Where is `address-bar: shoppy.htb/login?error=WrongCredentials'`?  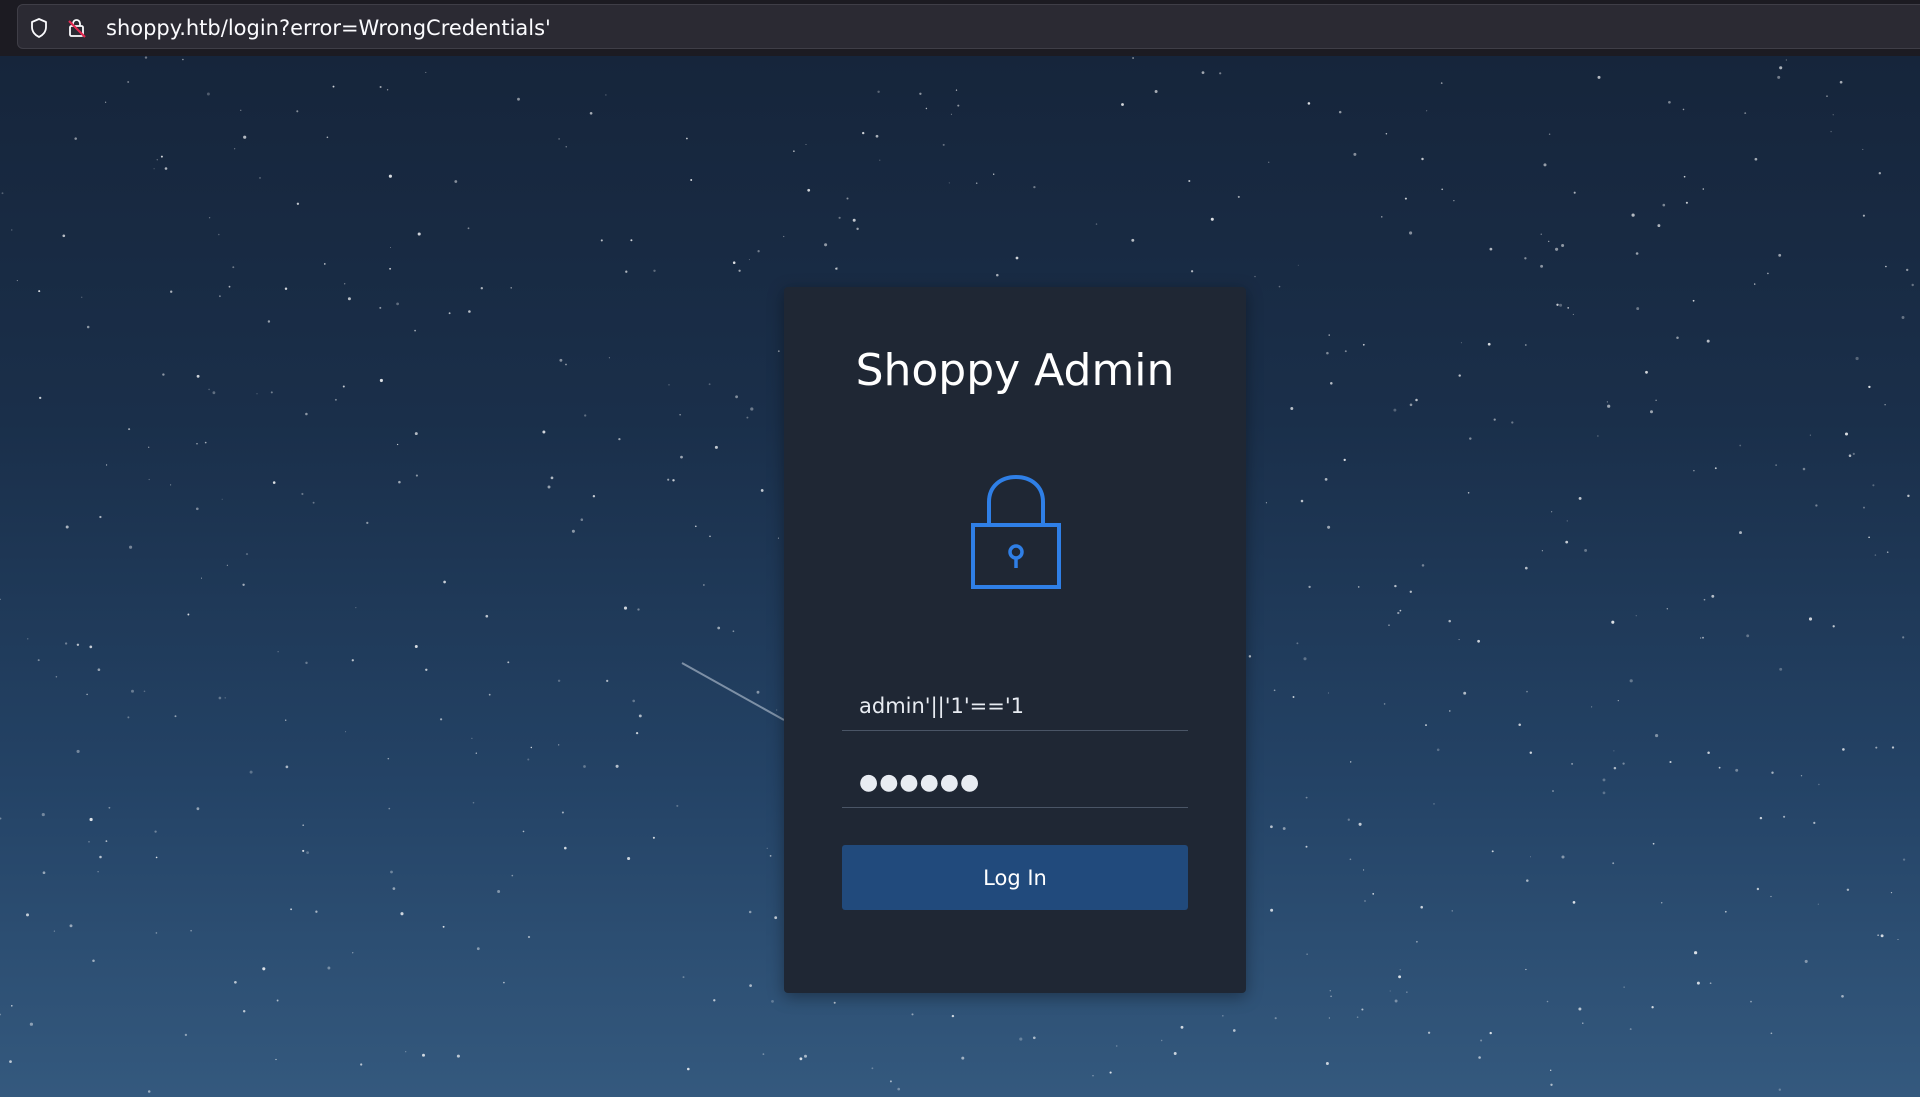 address-bar: shoppy.htb/login?error=WrongCredentials' is located at coordinates (968, 26).